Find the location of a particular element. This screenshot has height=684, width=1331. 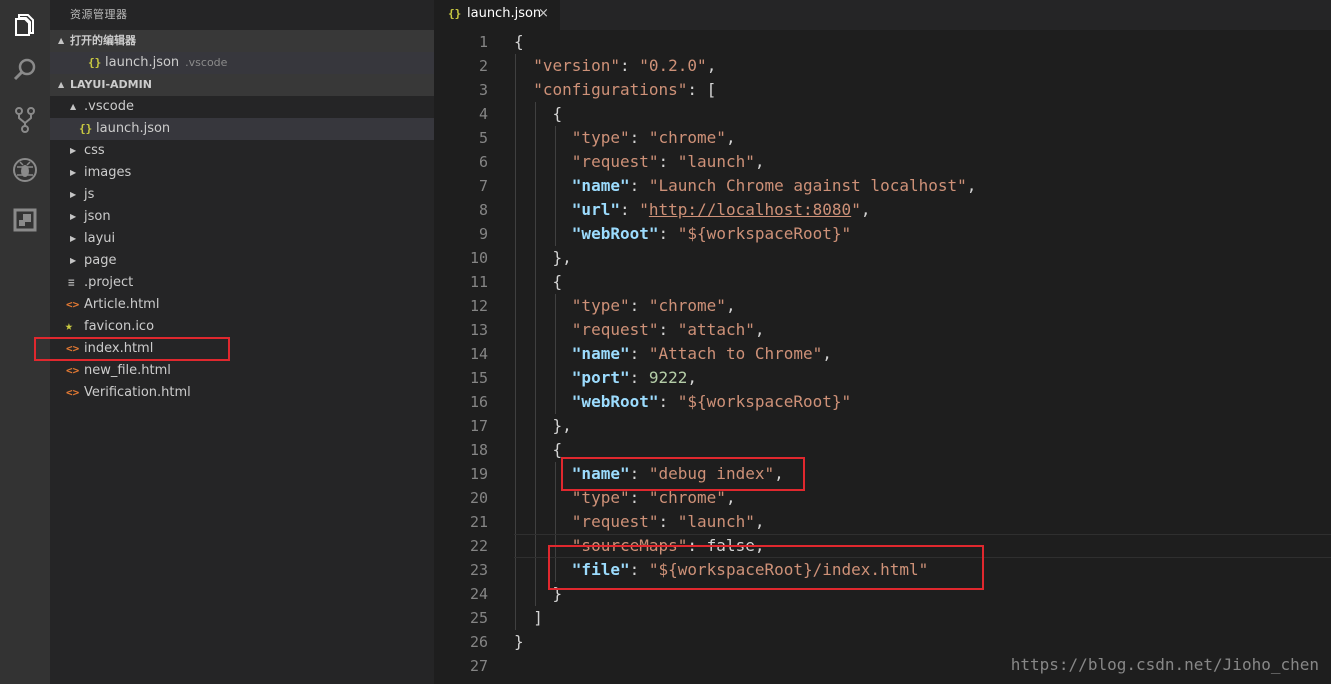

project-header: ▲ LAYUI-ADMIN is located at coordinates (242, 85).